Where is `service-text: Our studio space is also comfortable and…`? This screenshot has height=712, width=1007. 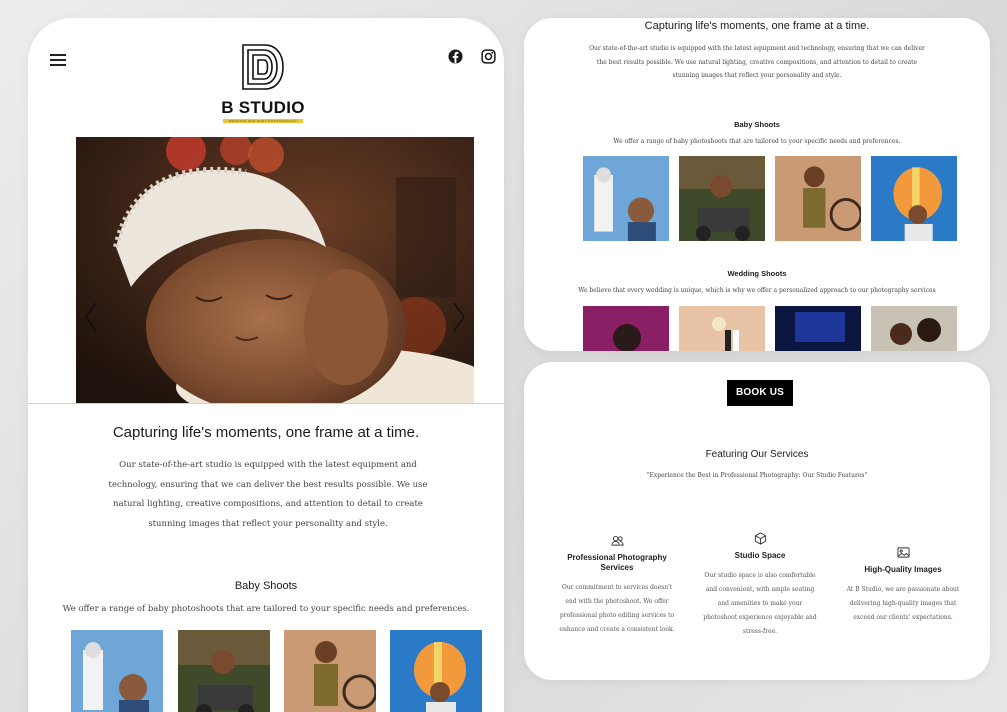
service-text: Our studio space is also comfortable and… is located at coordinates (760, 603).